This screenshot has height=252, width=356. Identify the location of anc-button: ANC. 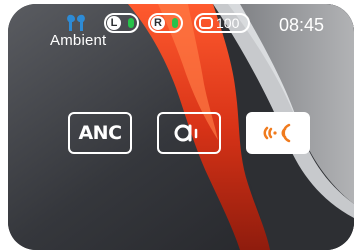
(100, 133).